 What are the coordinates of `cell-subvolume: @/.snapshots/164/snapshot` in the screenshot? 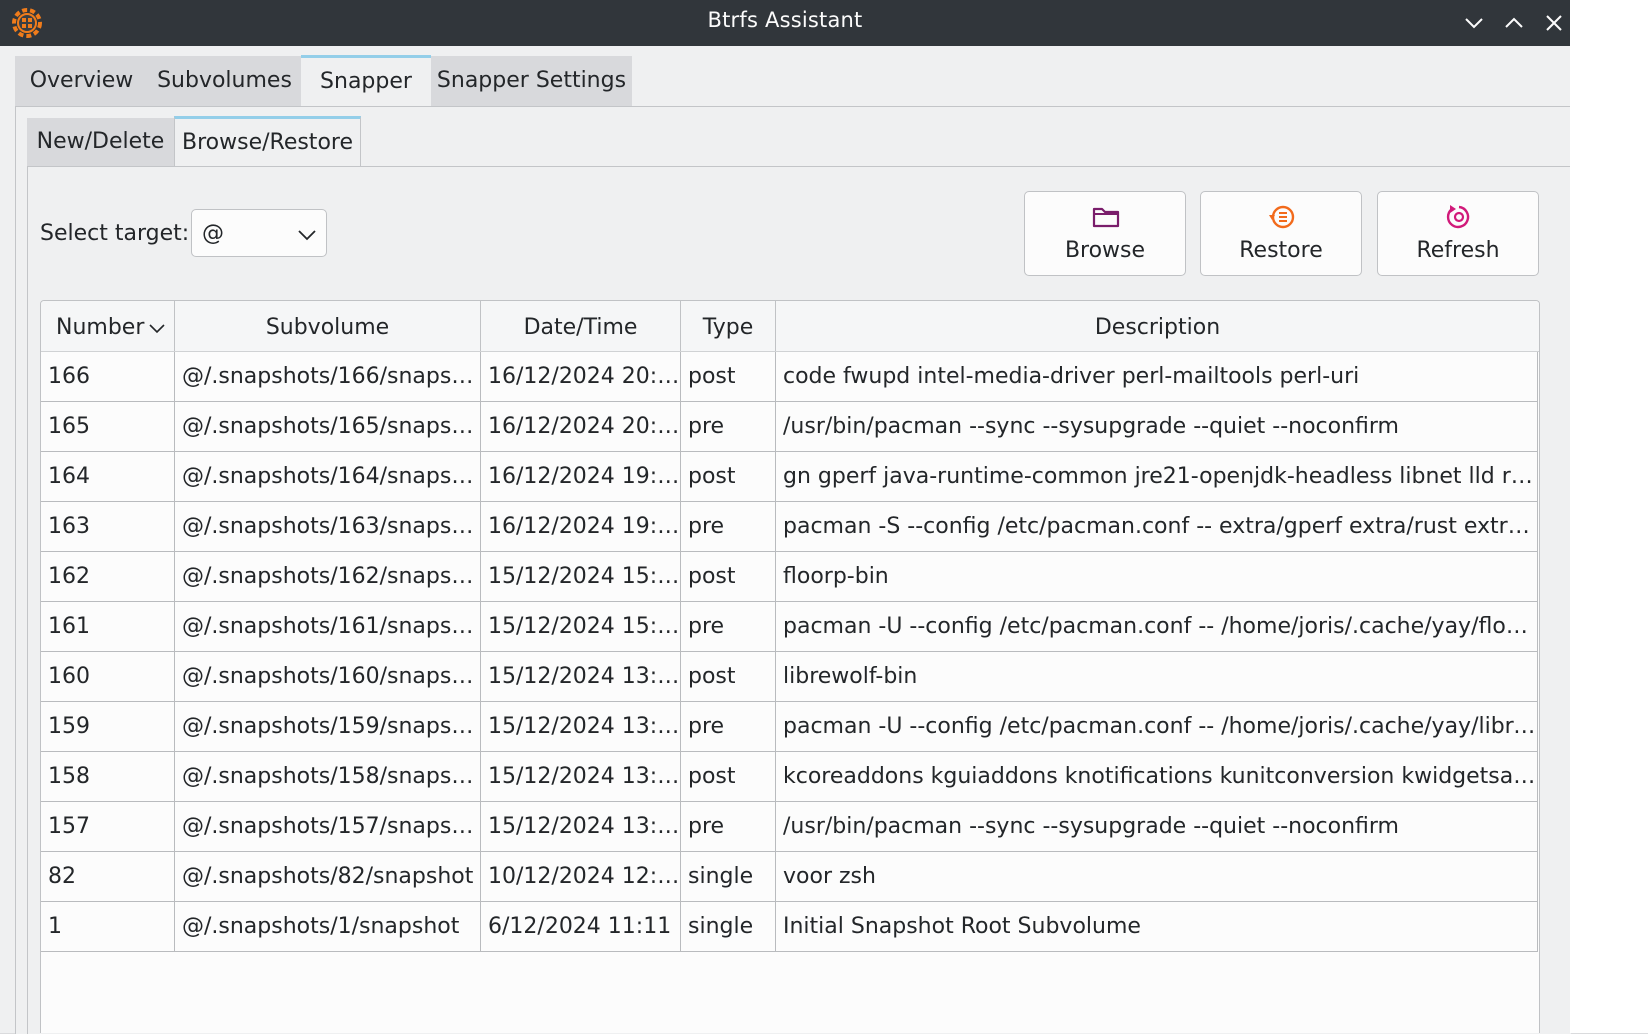 It's located at (328, 477).